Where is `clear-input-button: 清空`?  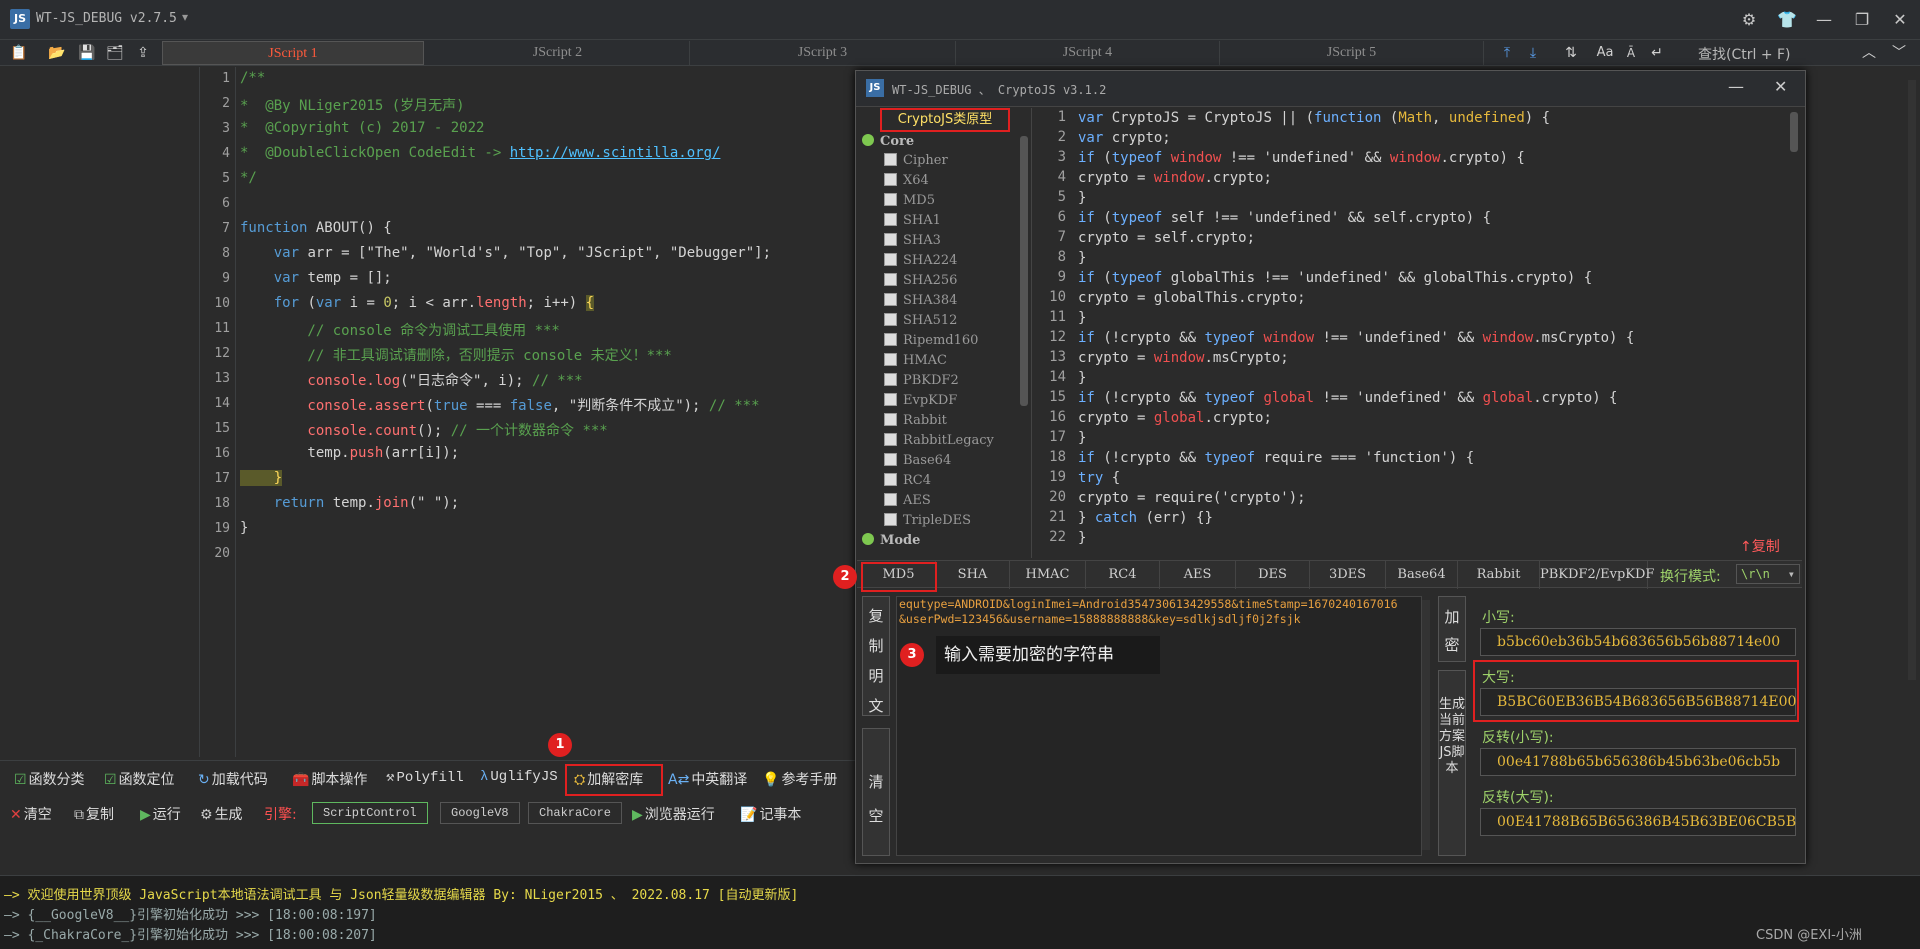 clear-input-button: 清空 is located at coordinates (876, 792).